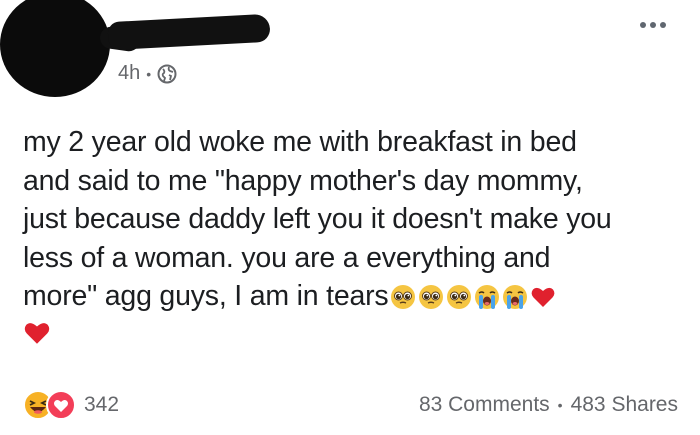 This screenshot has width=700, height=435. I want to click on footer-divider, so click(350, 378).